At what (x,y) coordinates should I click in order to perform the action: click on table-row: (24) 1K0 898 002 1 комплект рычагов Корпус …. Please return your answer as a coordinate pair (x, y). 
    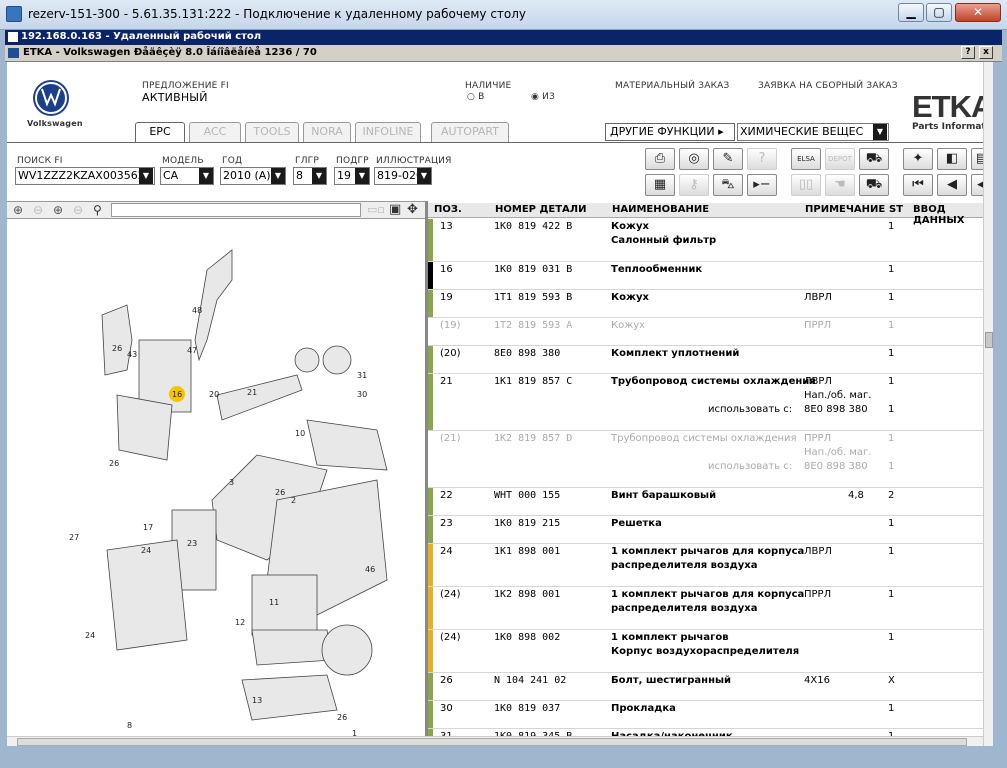
    Looking at the image, I should click on (710, 651).